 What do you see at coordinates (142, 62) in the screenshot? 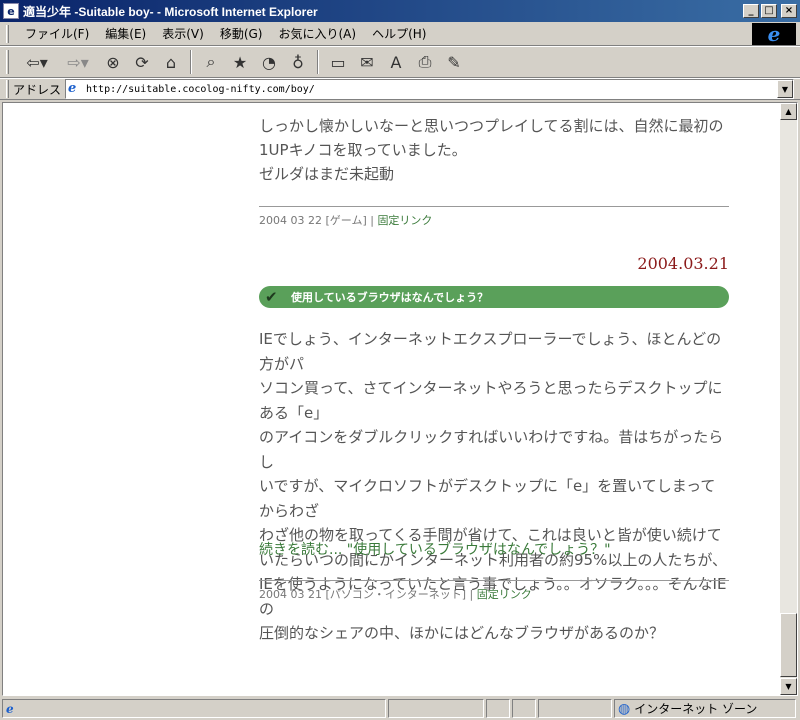
I see `refresh-icon: ⟳` at bounding box center [142, 62].